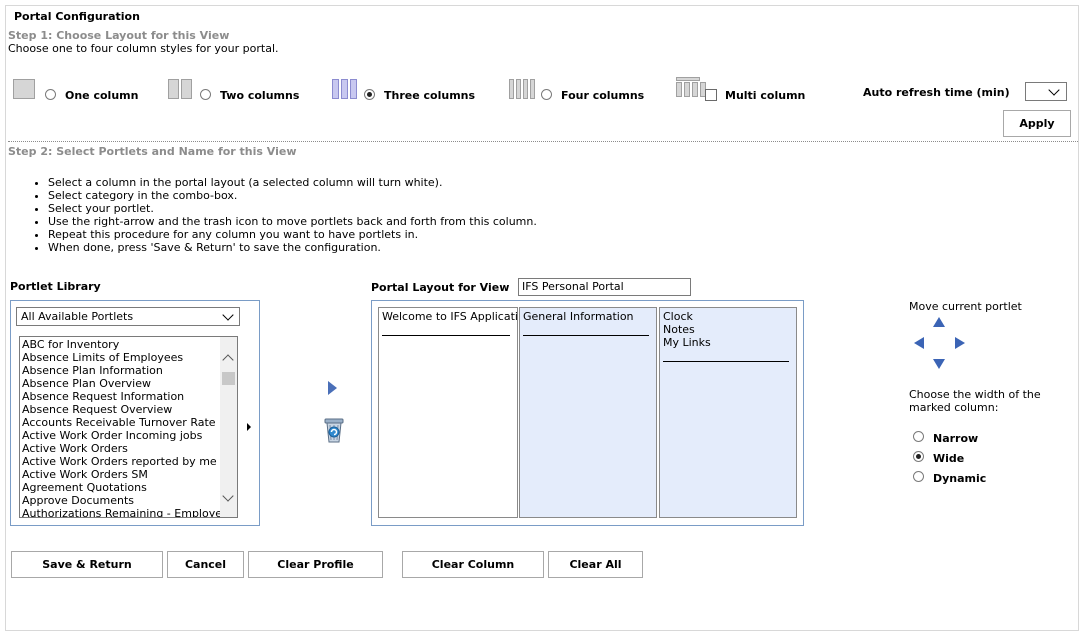 This screenshot has height=635, width=1086. Describe the element at coordinates (939, 364) in the screenshot. I see `arrow-down-icon` at that location.